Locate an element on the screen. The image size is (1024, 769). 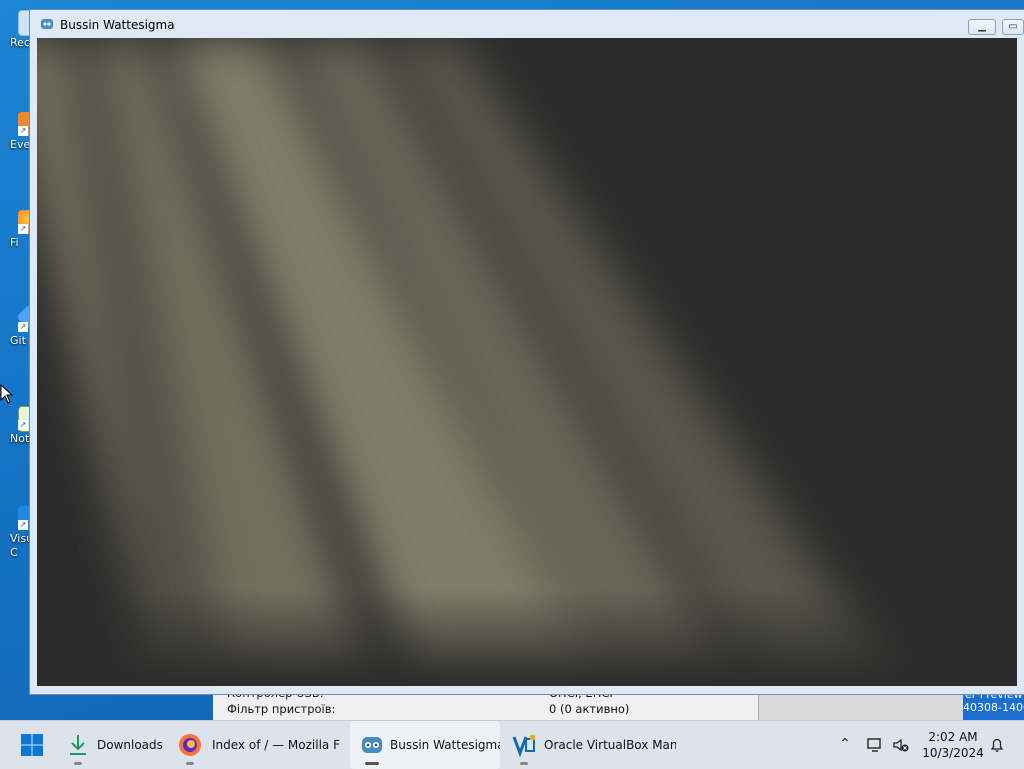
taskbar-item-label: Downloads is located at coordinates (130, 745).